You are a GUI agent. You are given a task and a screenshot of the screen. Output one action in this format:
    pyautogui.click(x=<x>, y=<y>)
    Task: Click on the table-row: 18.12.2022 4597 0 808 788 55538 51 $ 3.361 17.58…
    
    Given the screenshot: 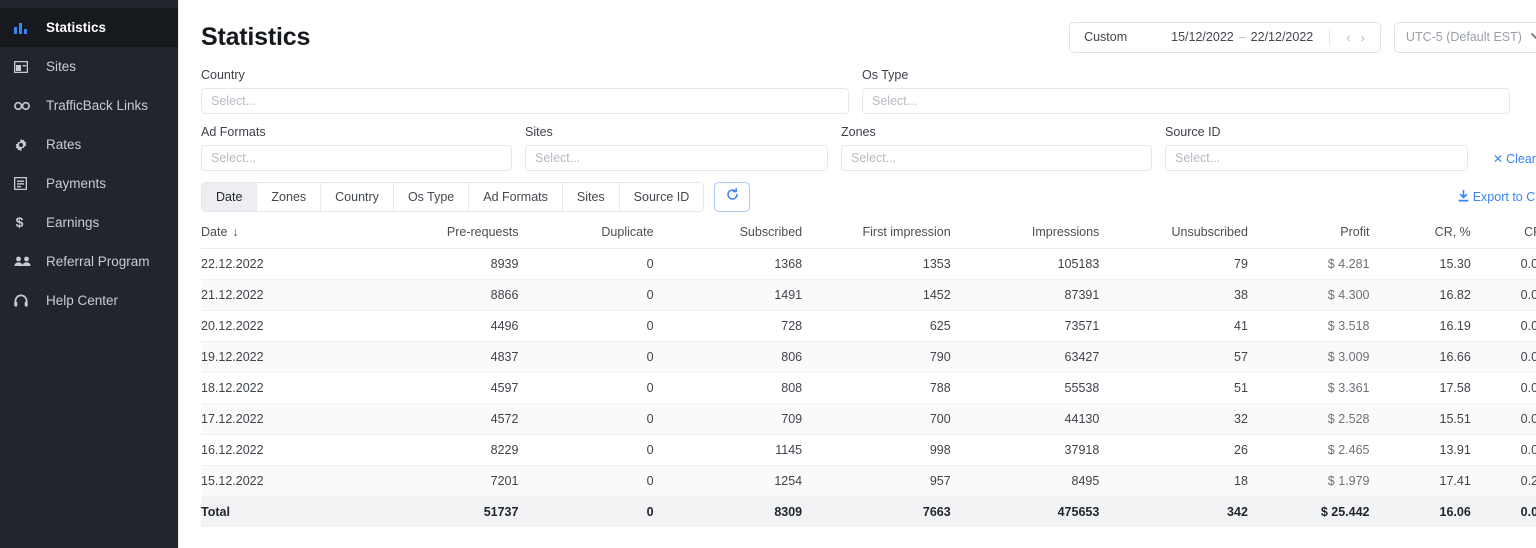 What is the action you would take?
    pyautogui.click(x=868, y=388)
    